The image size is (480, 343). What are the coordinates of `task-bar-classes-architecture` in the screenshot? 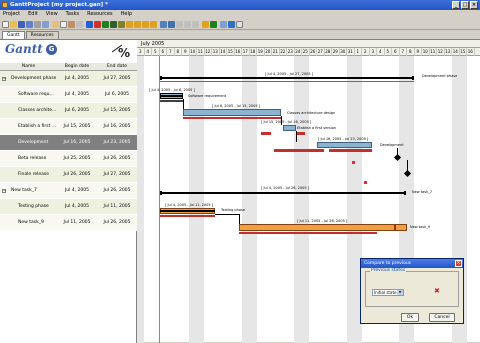 It's located at (232, 112).